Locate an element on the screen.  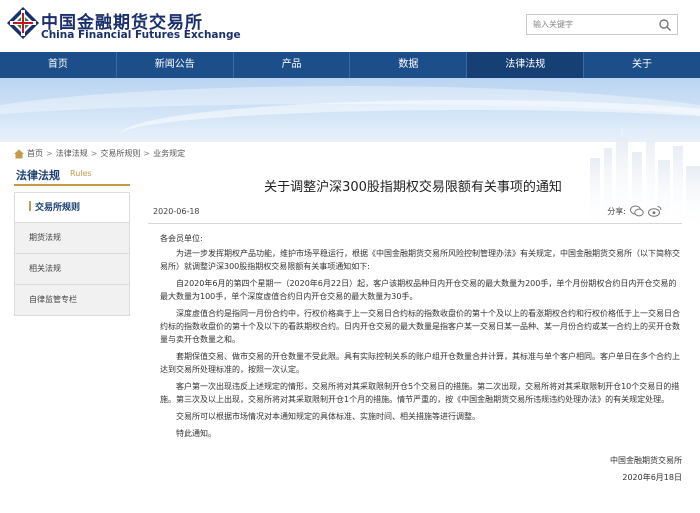
breadcrumb-item-rules: 法律法规 is located at coordinates (72, 153).